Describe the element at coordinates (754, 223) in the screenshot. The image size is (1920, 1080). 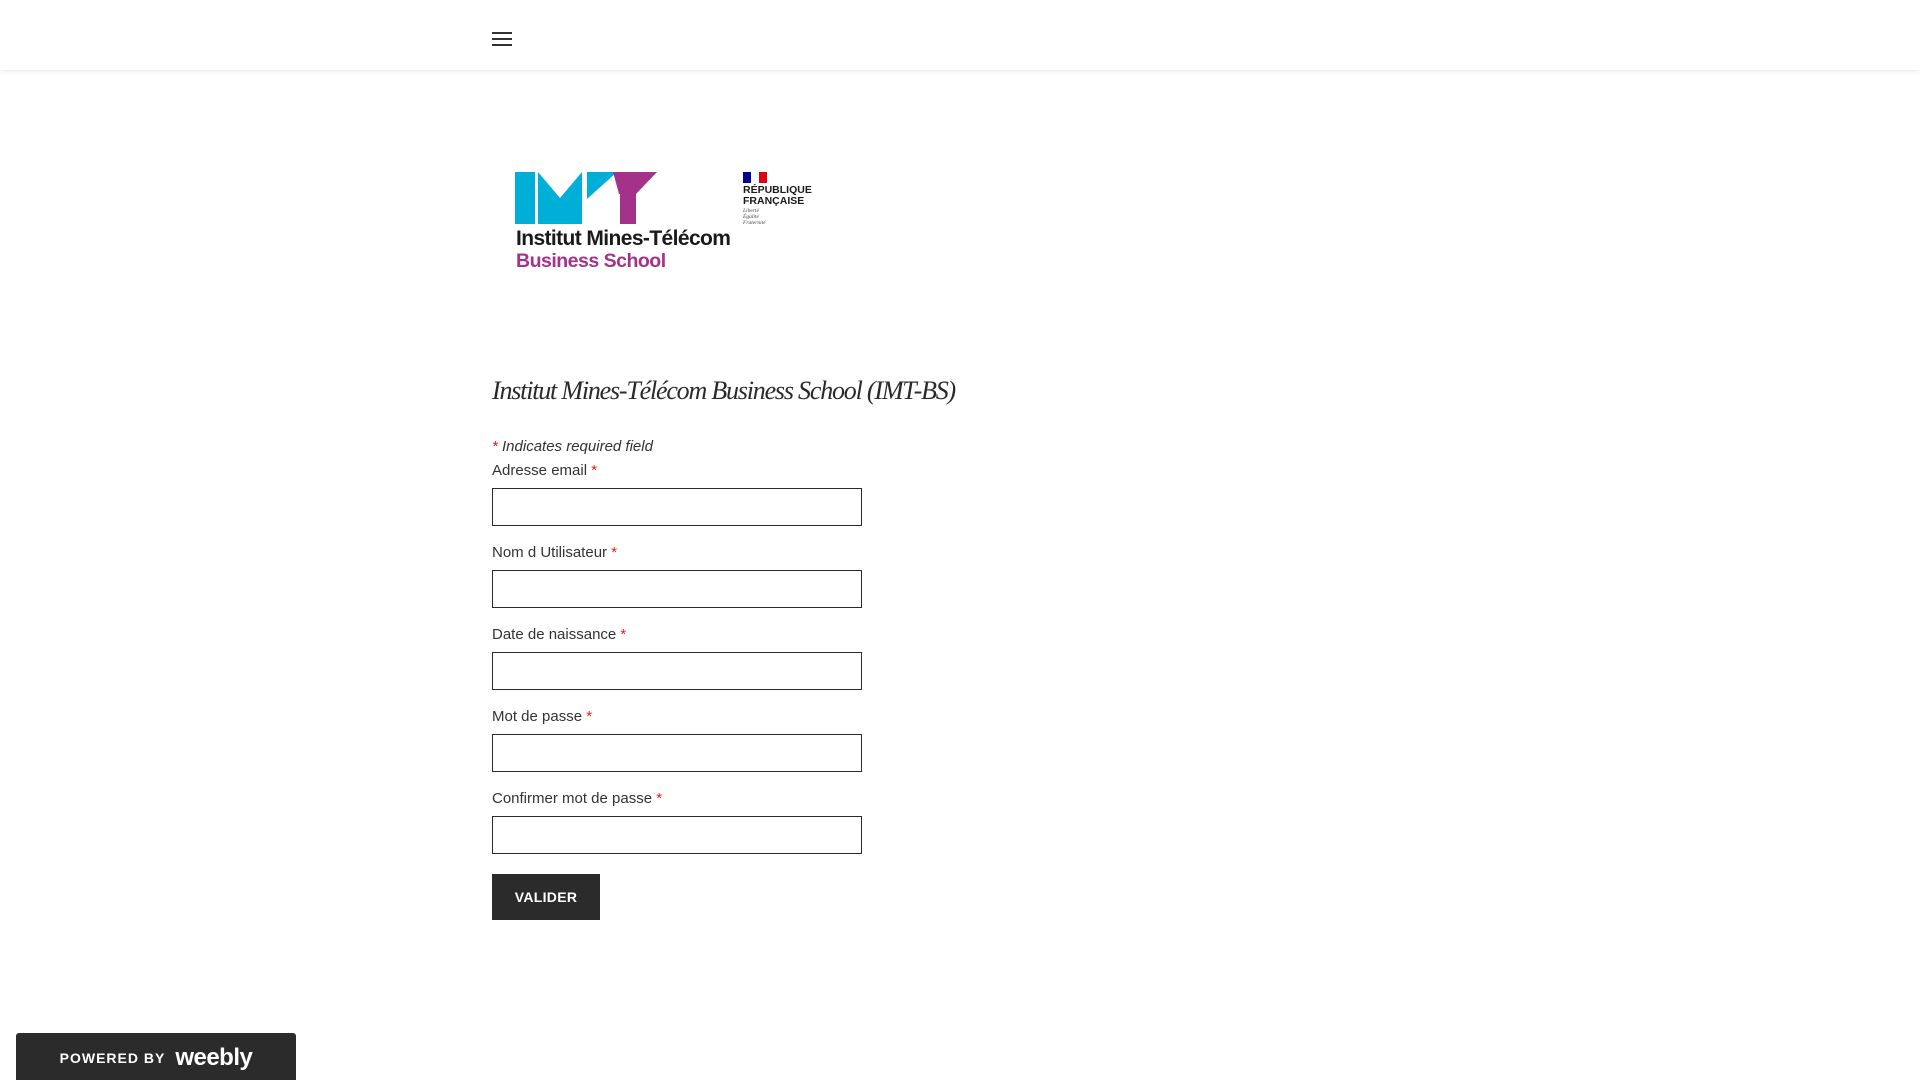
I see `motto-fraternite: Fraternité` at that location.